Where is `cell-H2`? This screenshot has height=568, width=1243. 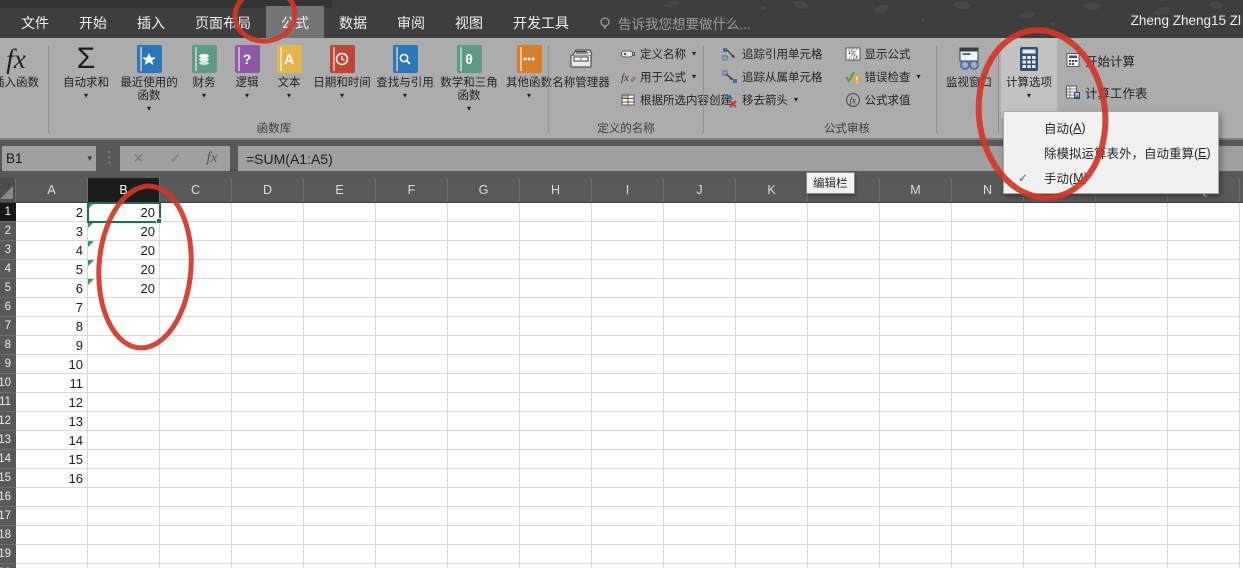 cell-H2 is located at coordinates (556, 231).